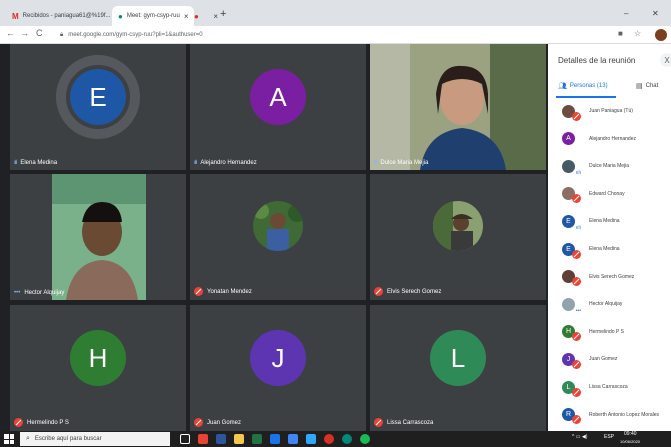  I want to click on participant-name: Hermelindo P S, so click(48, 422).